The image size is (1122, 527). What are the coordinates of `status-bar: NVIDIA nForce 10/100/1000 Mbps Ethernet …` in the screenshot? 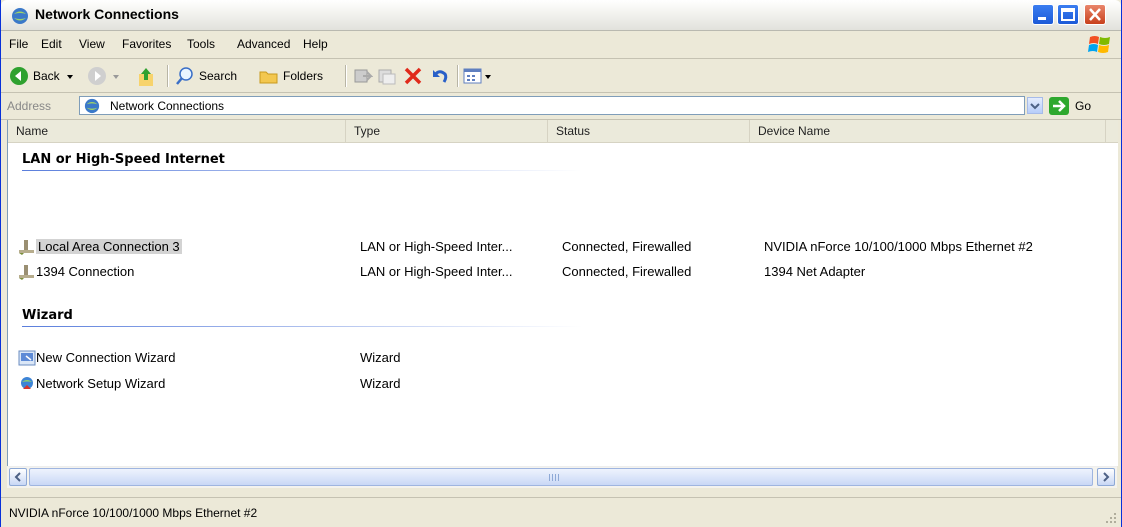 It's located at (561, 512).